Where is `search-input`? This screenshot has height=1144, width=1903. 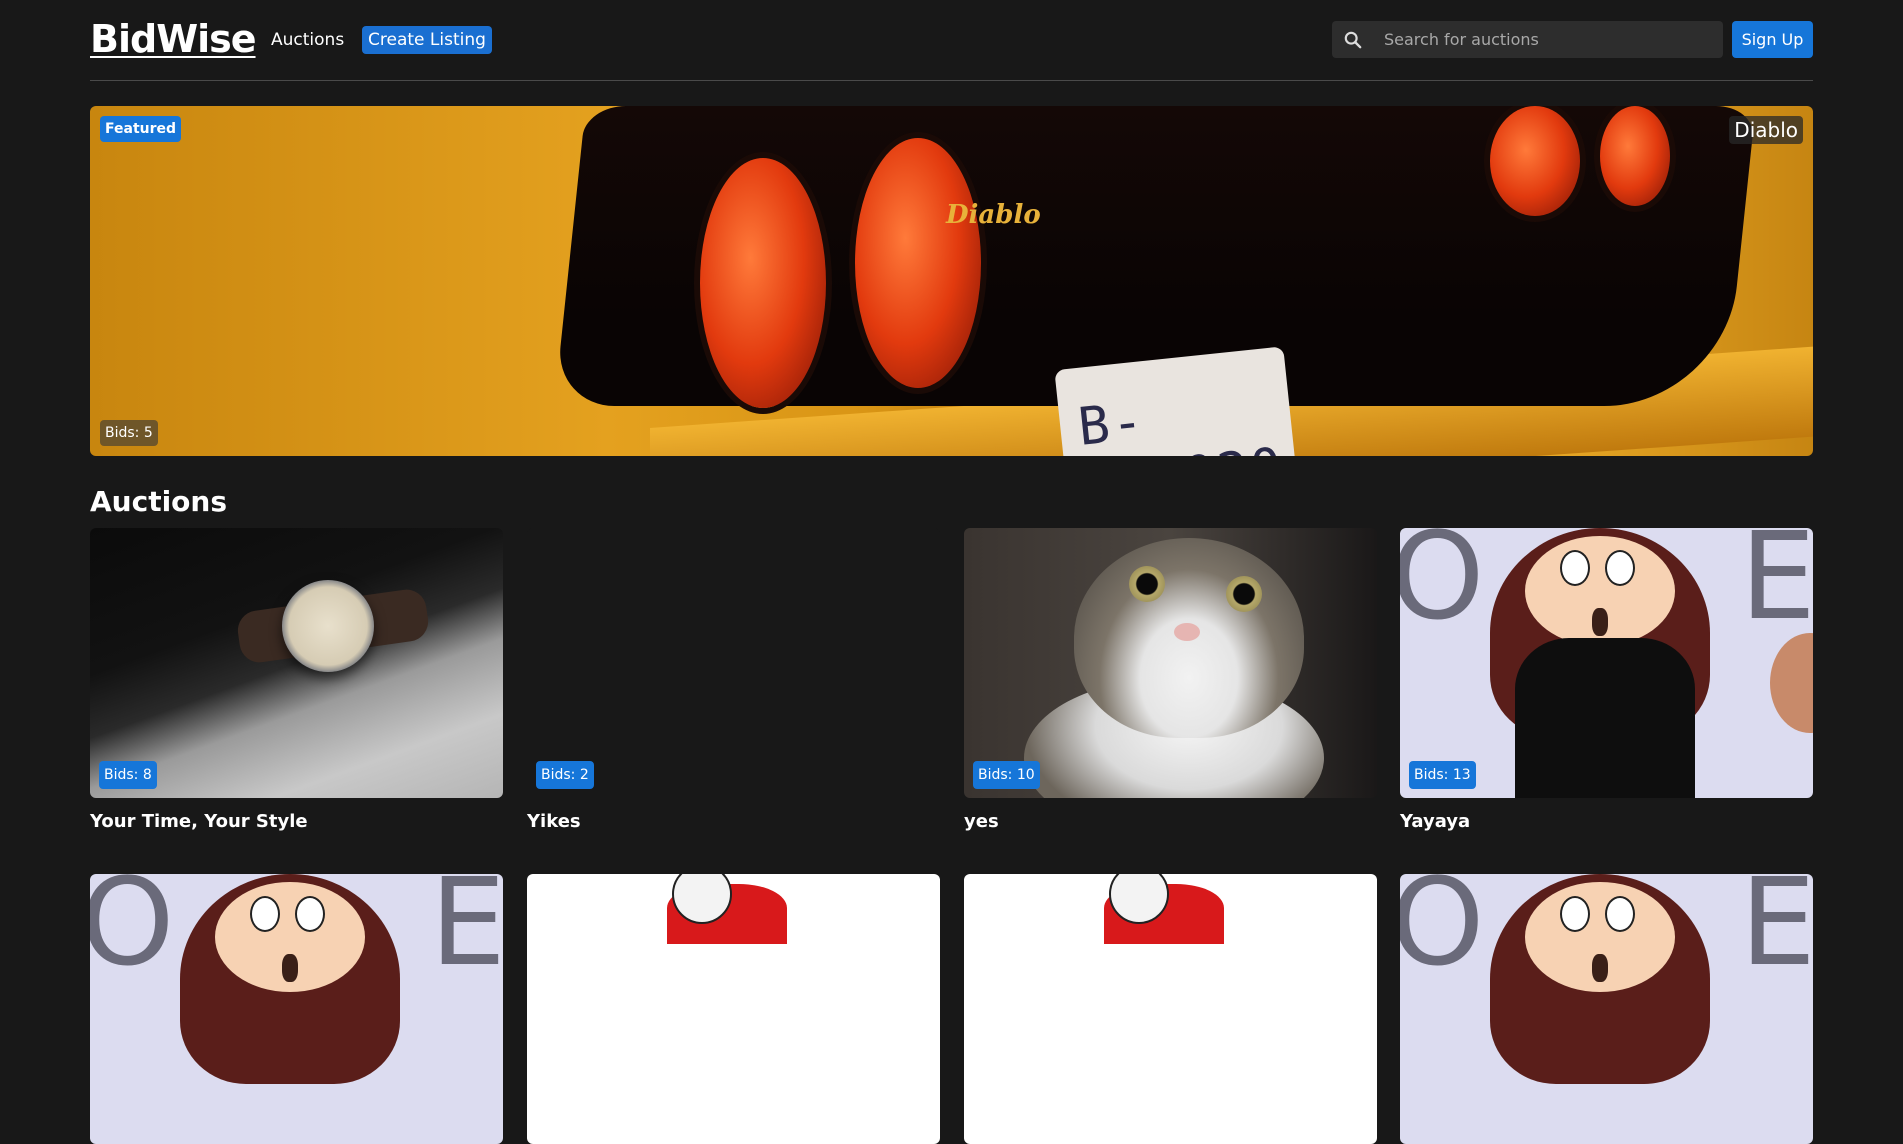 search-input is located at coordinates (1549, 39).